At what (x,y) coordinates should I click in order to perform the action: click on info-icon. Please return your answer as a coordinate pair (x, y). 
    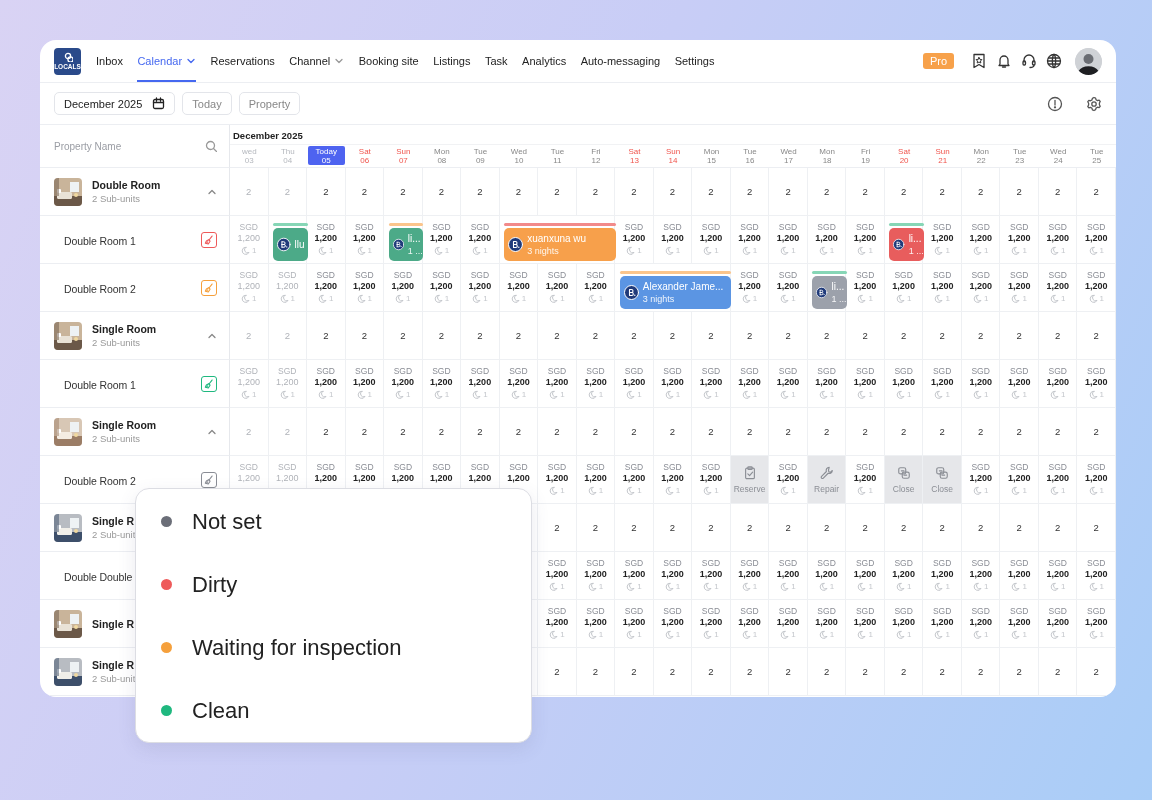
    Looking at the image, I should click on (1055, 103).